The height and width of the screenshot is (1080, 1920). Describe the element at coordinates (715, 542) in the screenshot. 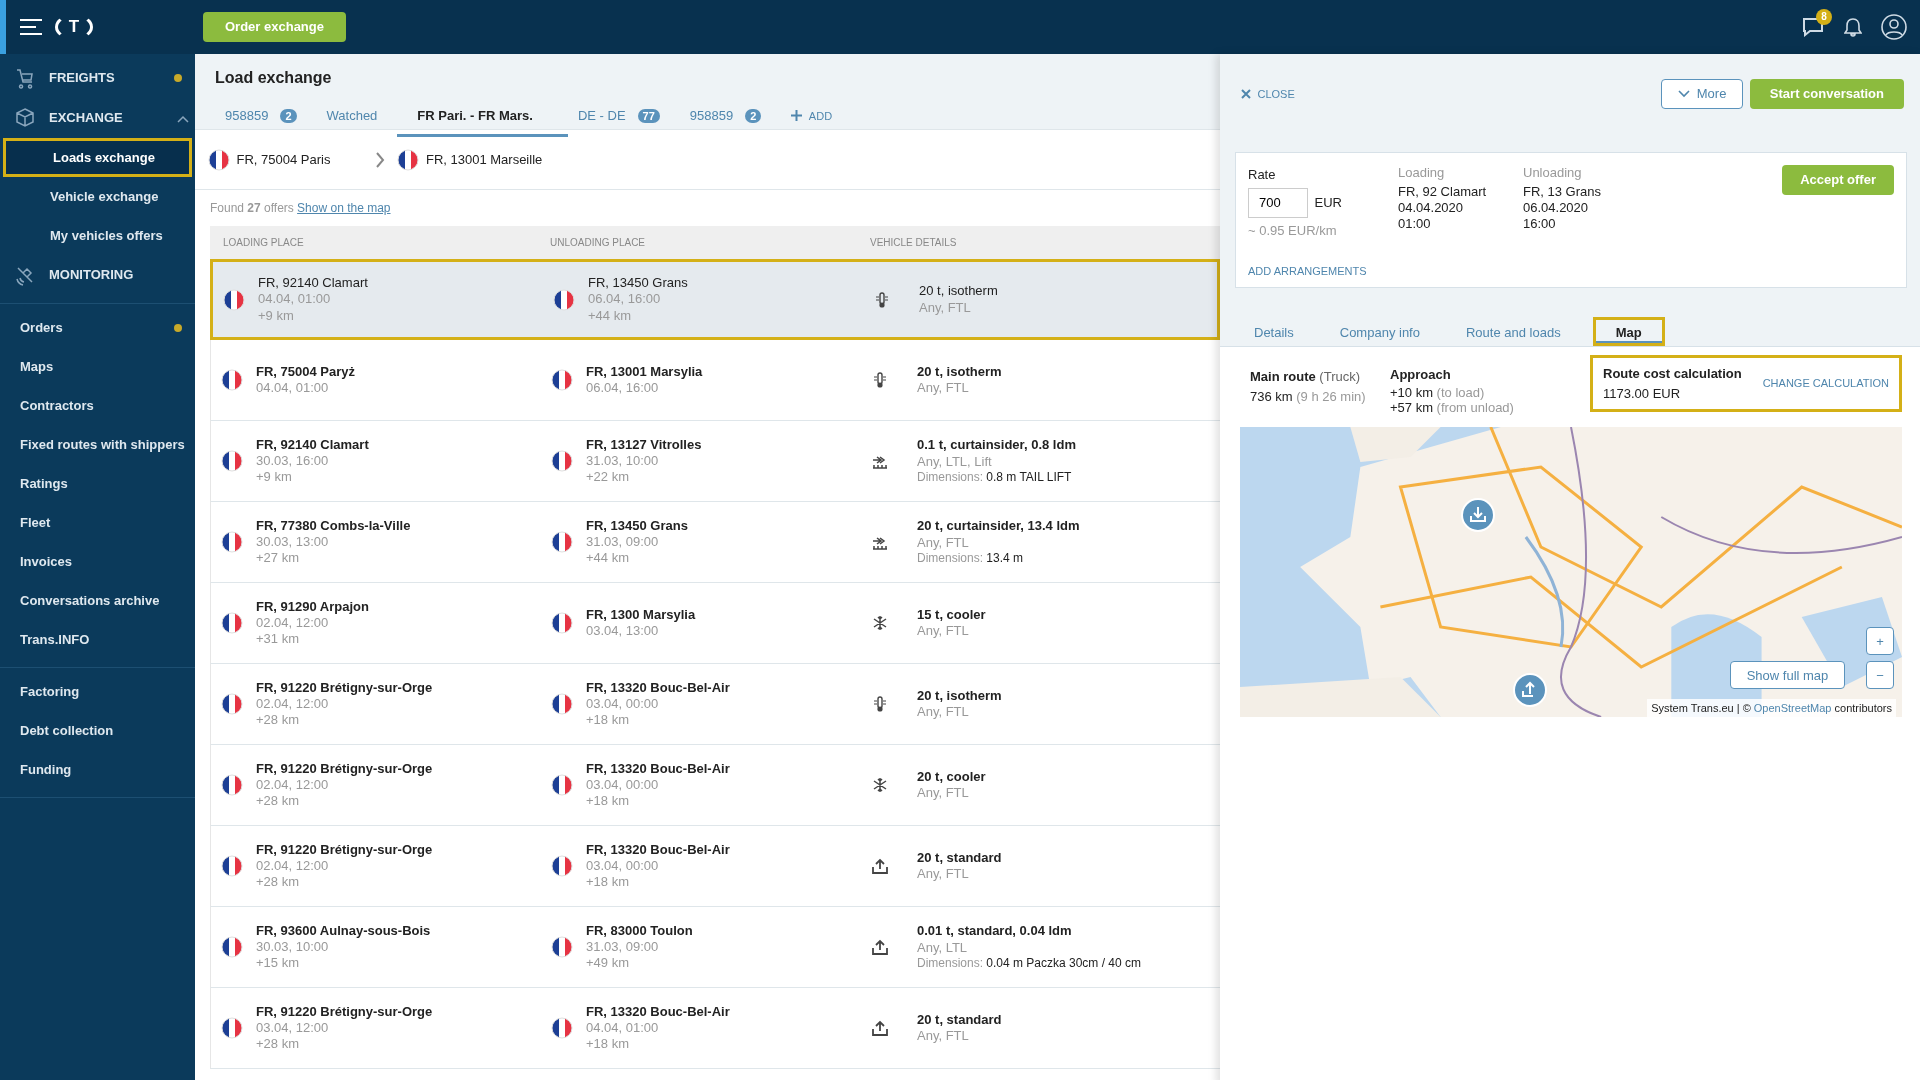

I see `offer-row: FR, 77380 Combs-la-Ville 30.03, 13:00 +27 km FR, 13450 Grans 31.03, 09:00 +44 km 20 t, curtainsider, 13.4 ldm Any, FTL Dimensions: 13.4 m` at that location.